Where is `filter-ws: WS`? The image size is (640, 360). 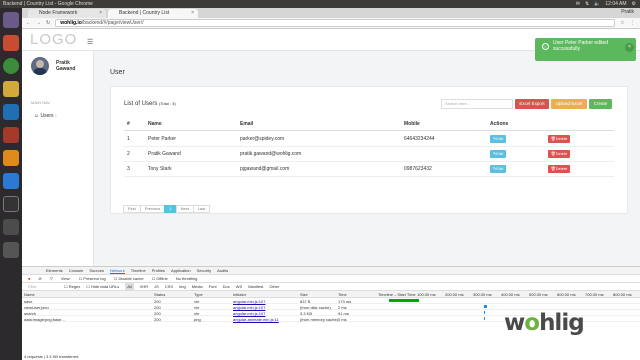 filter-ws: WS is located at coordinates (239, 286).